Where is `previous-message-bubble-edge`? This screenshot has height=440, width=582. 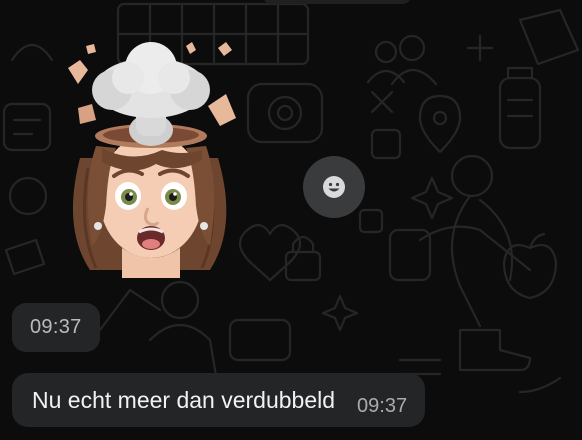 previous-message-bubble-edge is located at coordinates (337, 2).